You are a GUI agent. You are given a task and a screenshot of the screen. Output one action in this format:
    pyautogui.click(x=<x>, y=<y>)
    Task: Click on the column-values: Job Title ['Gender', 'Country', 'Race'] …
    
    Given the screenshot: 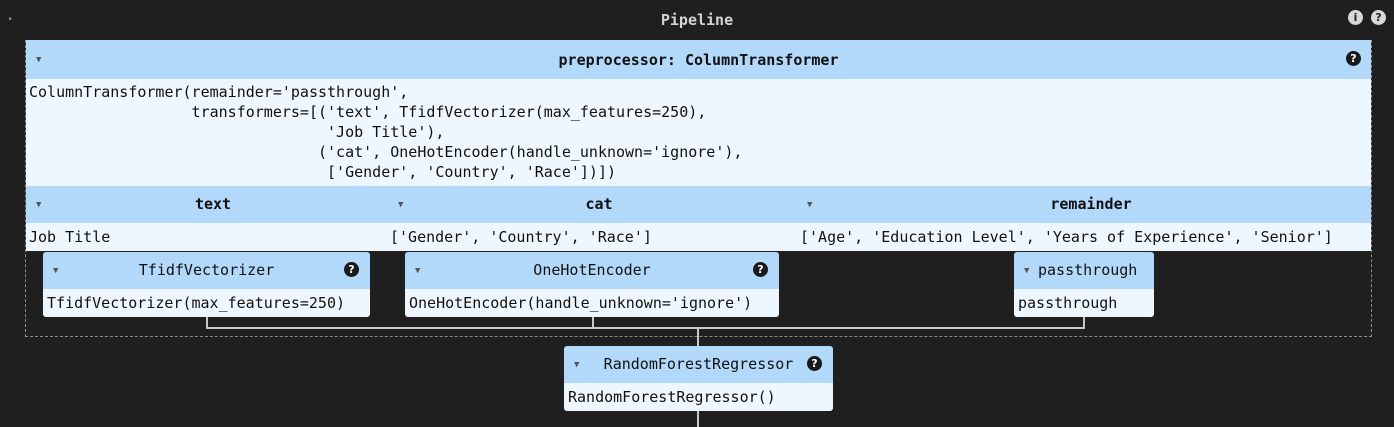 What is the action you would take?
    pyautogui.click(x=698, y=237)
    